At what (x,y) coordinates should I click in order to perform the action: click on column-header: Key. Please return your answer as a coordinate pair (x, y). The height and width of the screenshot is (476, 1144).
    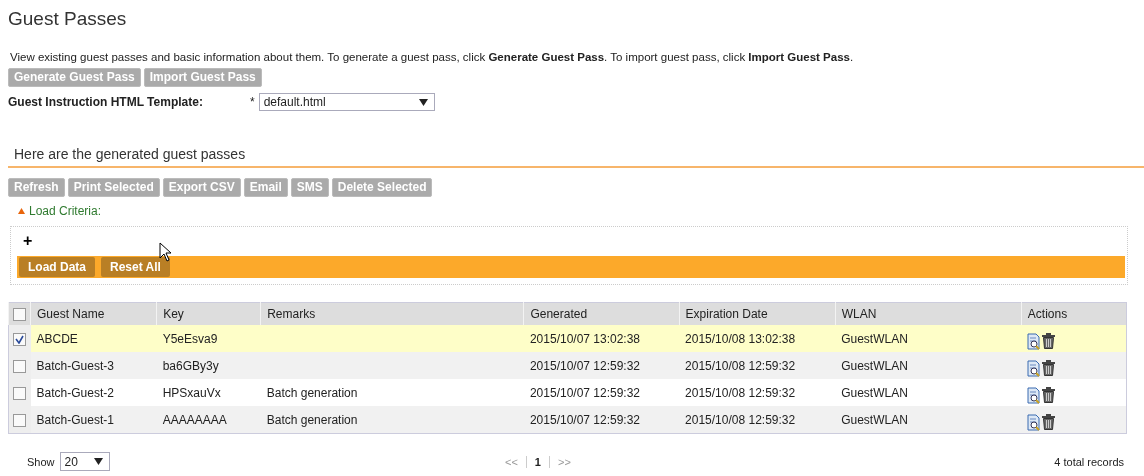
    Looking at the image, I should click on (208, 313).